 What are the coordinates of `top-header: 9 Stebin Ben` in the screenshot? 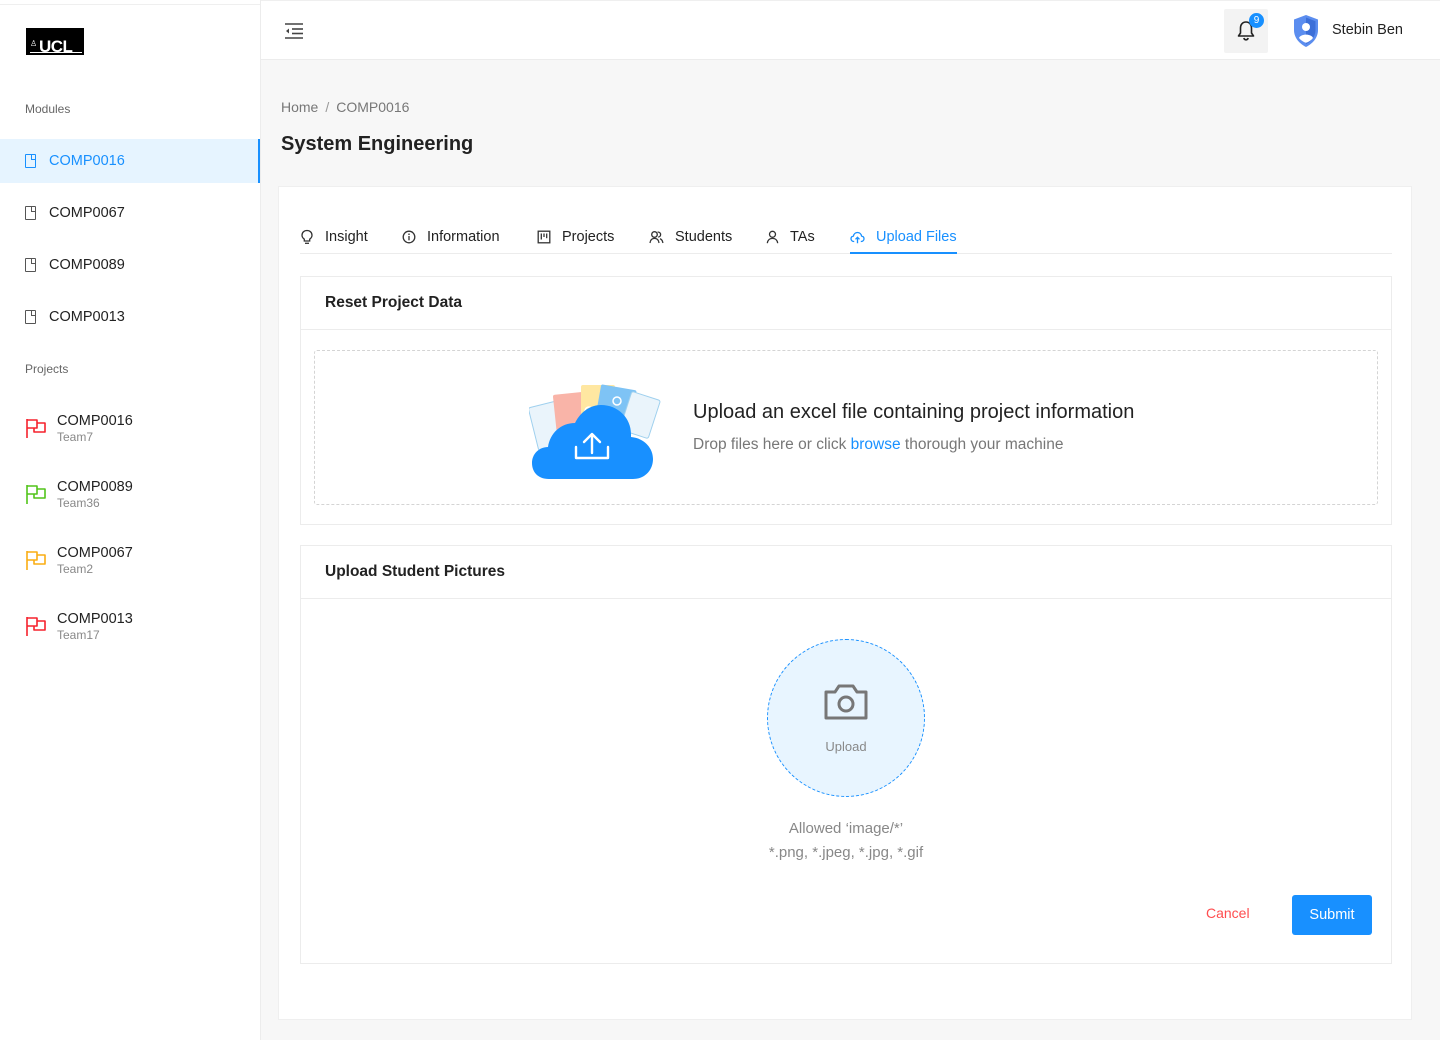 It's located at (850, 30).